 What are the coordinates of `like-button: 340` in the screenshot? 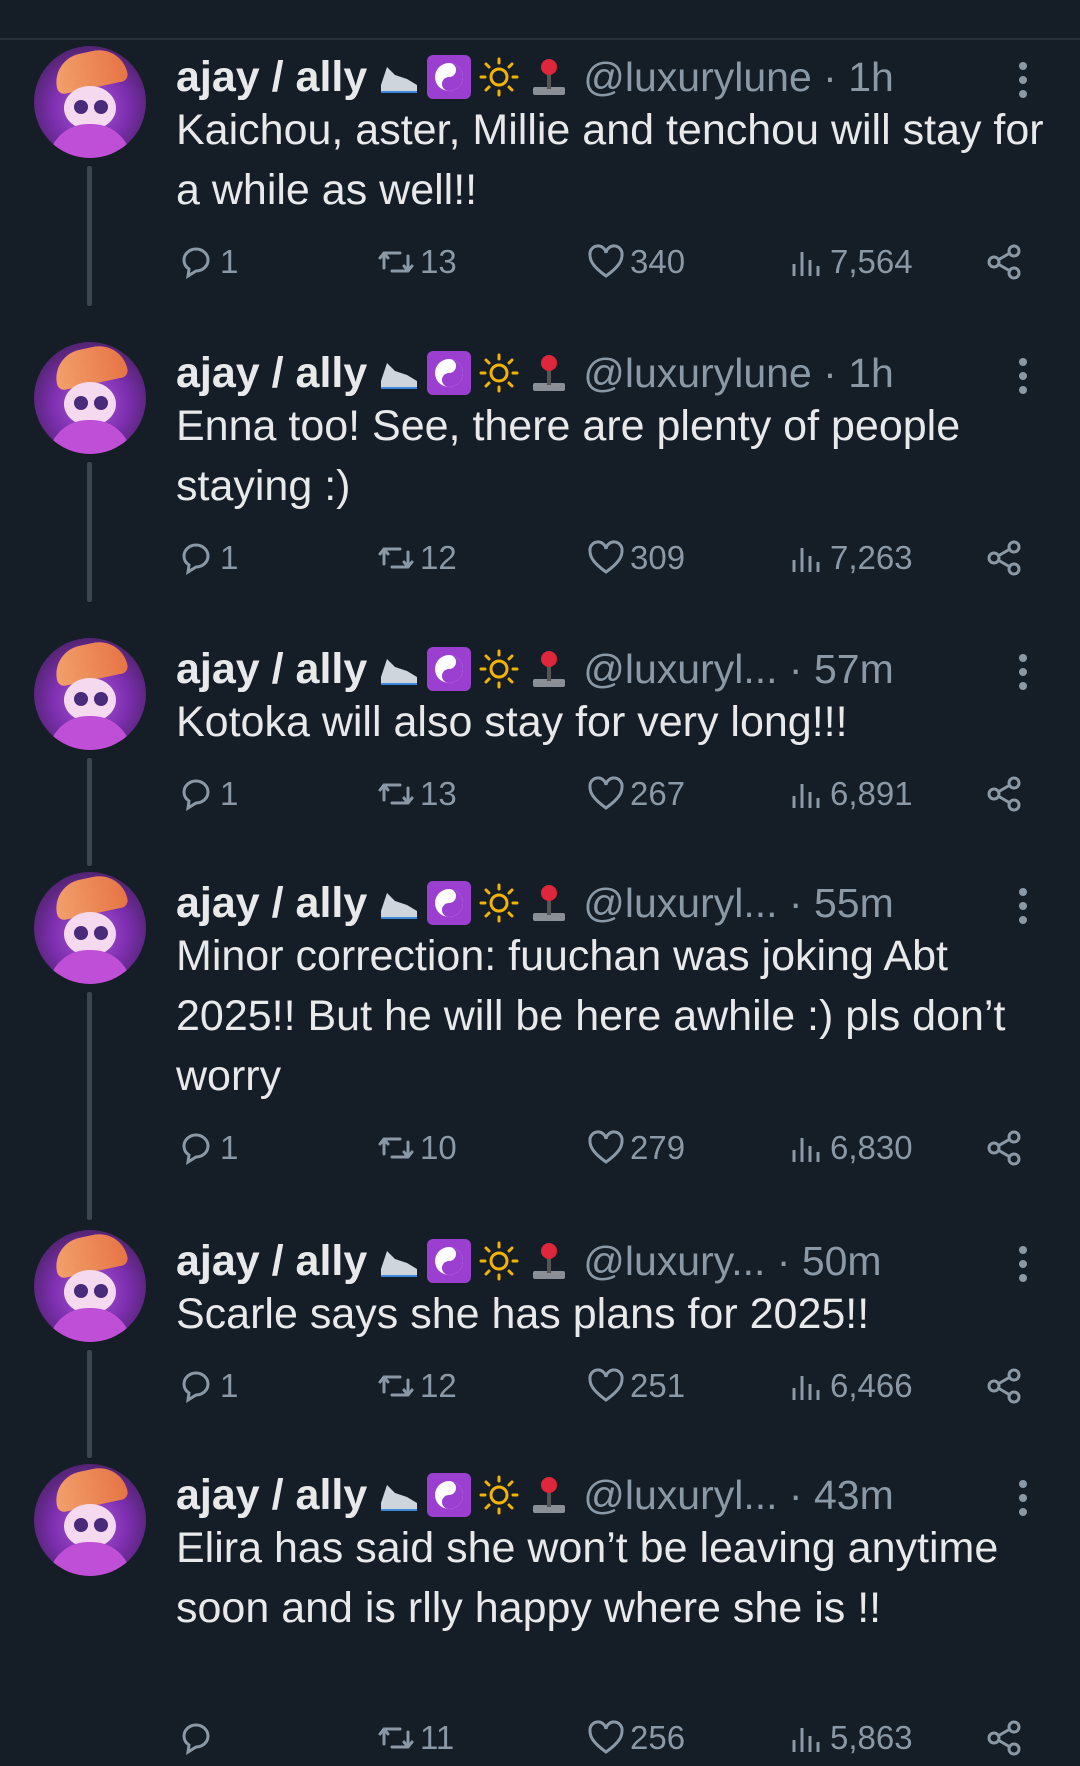 It's located at (635, 262).